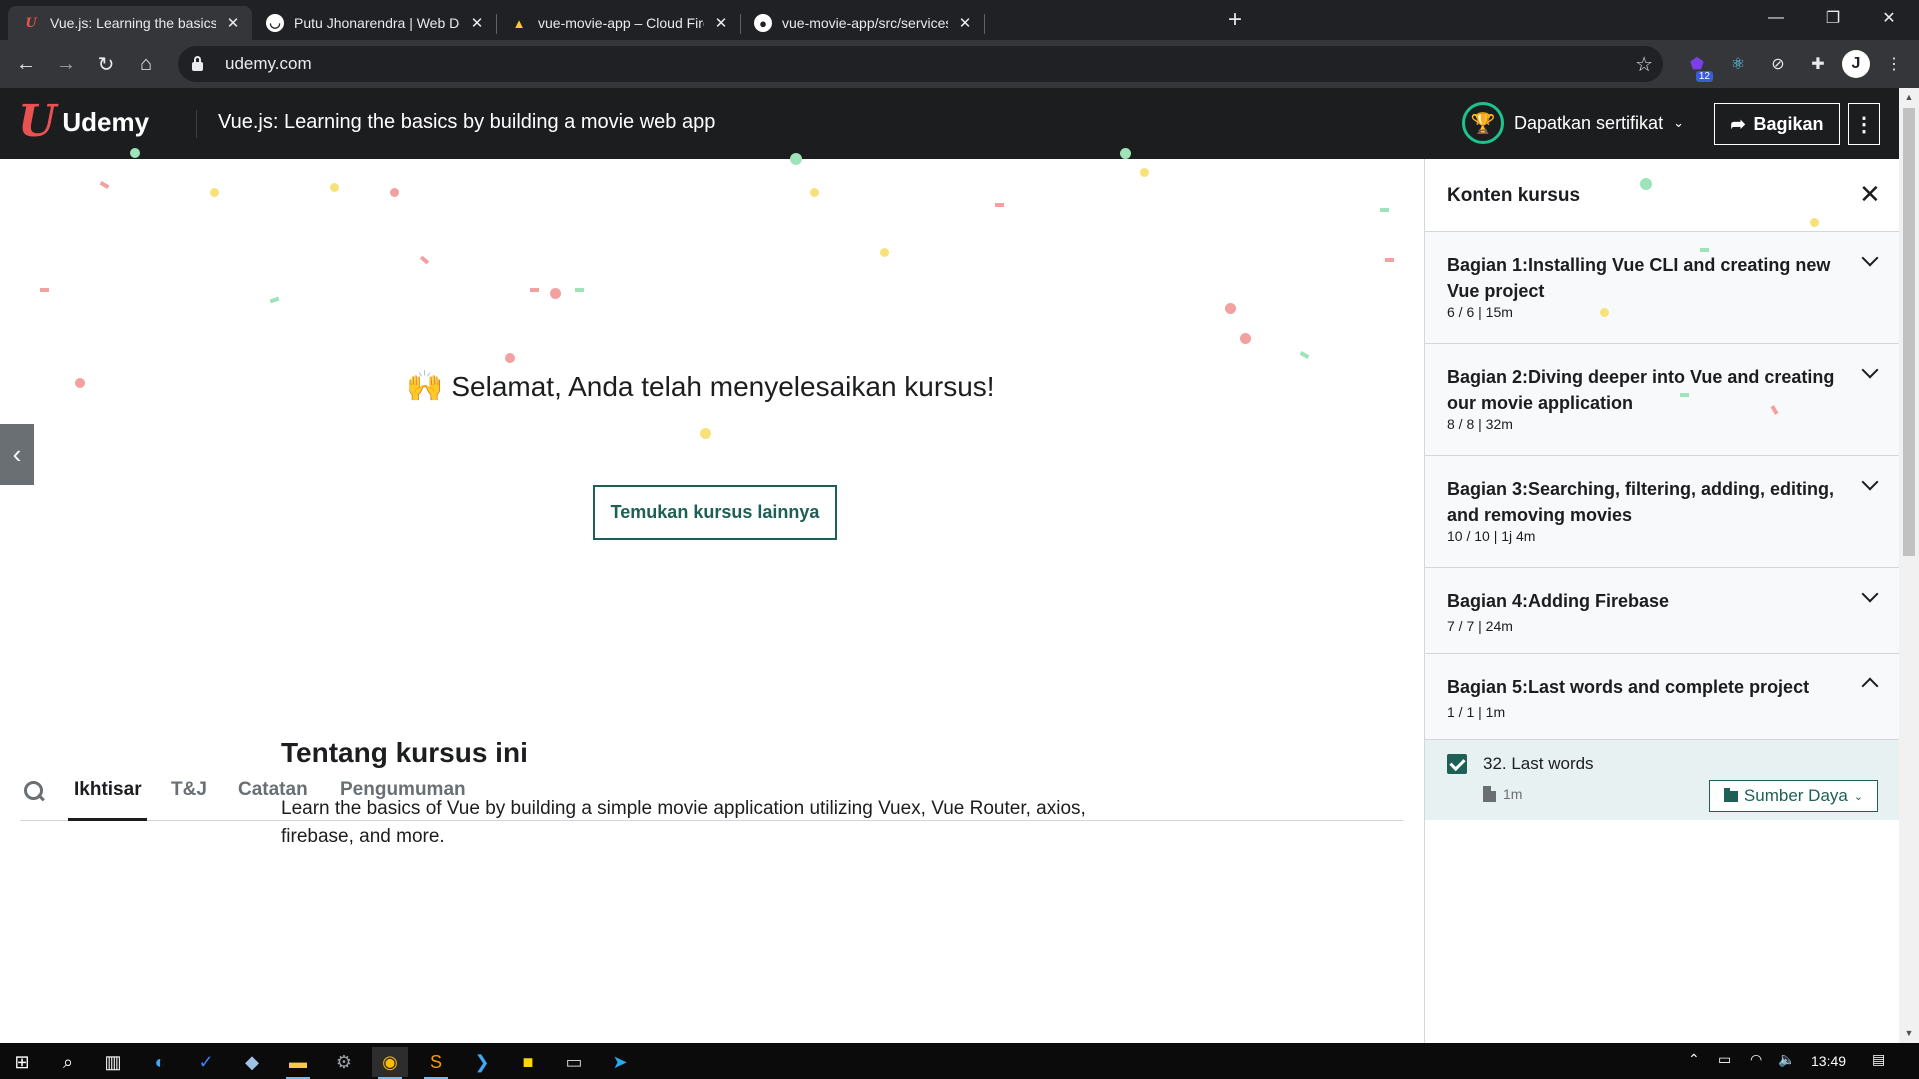 This screenshot has height=1079, width=1919. What do you see at coordinates (130, 23) in the screenshot?
I see `browser-tab-udemy: U Vue.js: Learning the basics by bui ✕` at bounding box center [130, 23].